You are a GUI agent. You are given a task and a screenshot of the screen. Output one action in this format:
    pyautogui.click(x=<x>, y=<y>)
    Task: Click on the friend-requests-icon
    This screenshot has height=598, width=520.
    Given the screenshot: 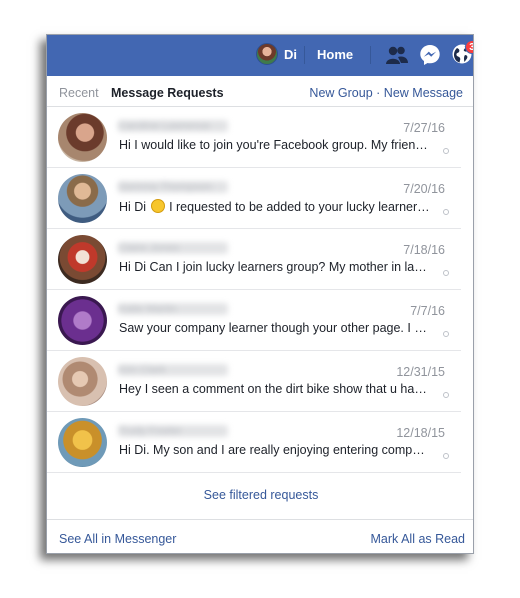 What is the action you would take?
    pyautogui.click(x=397, y=57)
    